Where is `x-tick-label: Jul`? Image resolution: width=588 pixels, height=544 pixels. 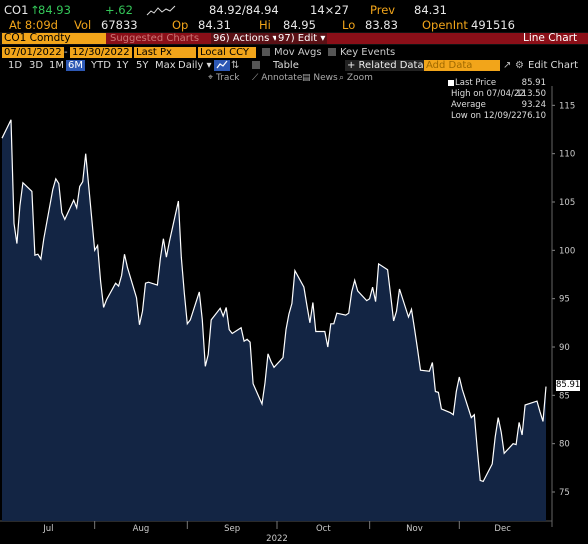
x-tick-label: Jul is located at coordinates (47, 529).